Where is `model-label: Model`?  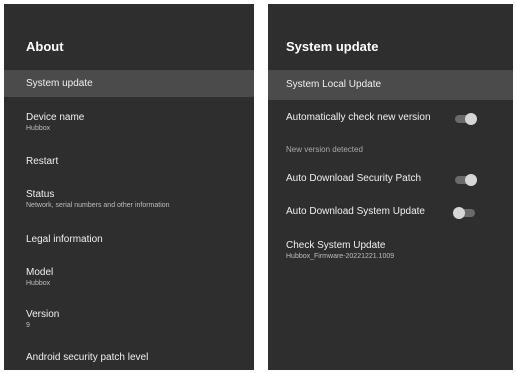
model-label: Model is located at coordinates (40, 272).